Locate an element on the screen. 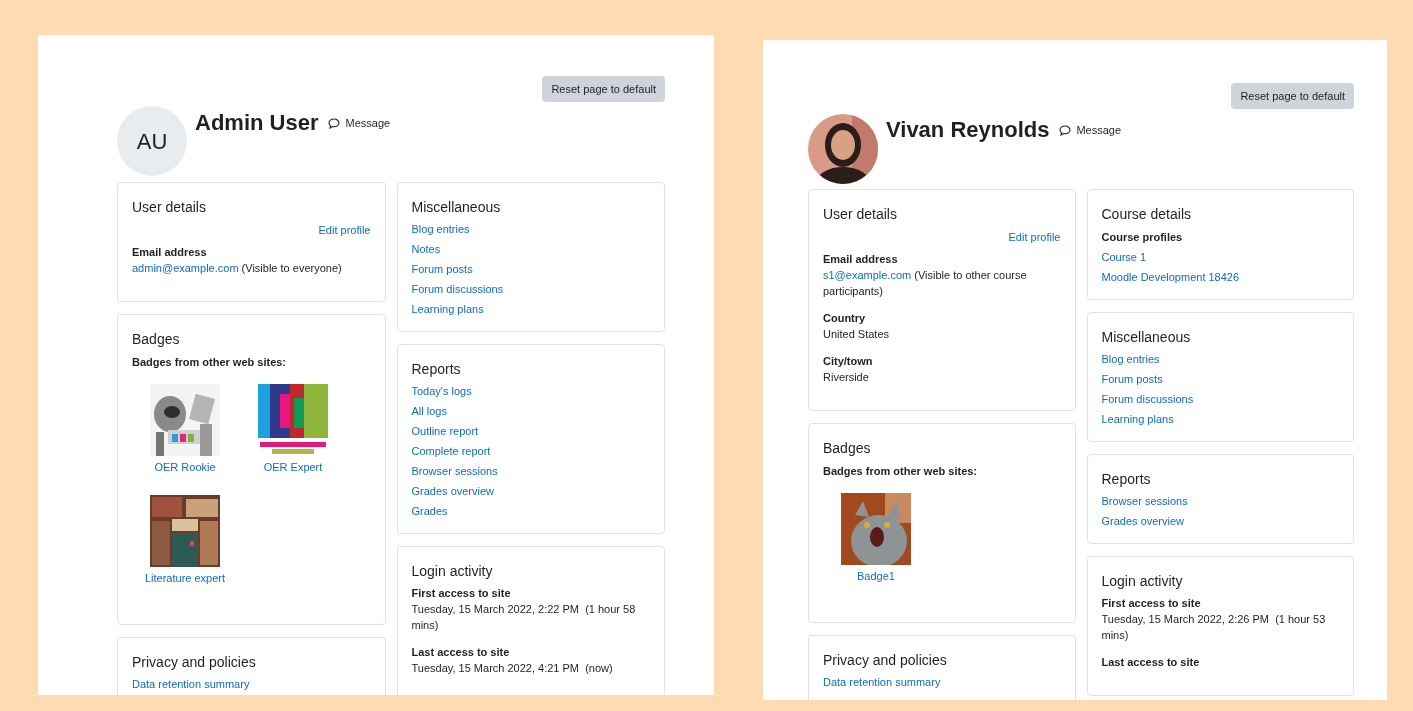 This screenshot has width=1413, height=711. field-value: Tuesday, 15 March 2022, 2:22 PM (1 hour 58 mins) is located at coordinates (524, 617).